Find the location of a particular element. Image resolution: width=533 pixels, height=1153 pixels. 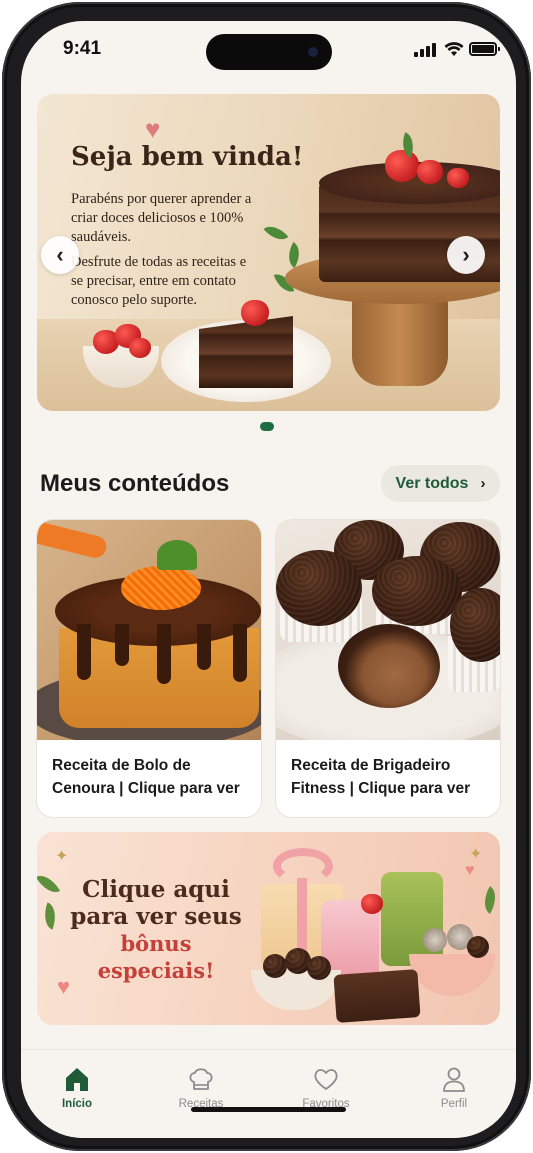

banner-title: Seja bem vinda! is located at coordinates (187, 157).